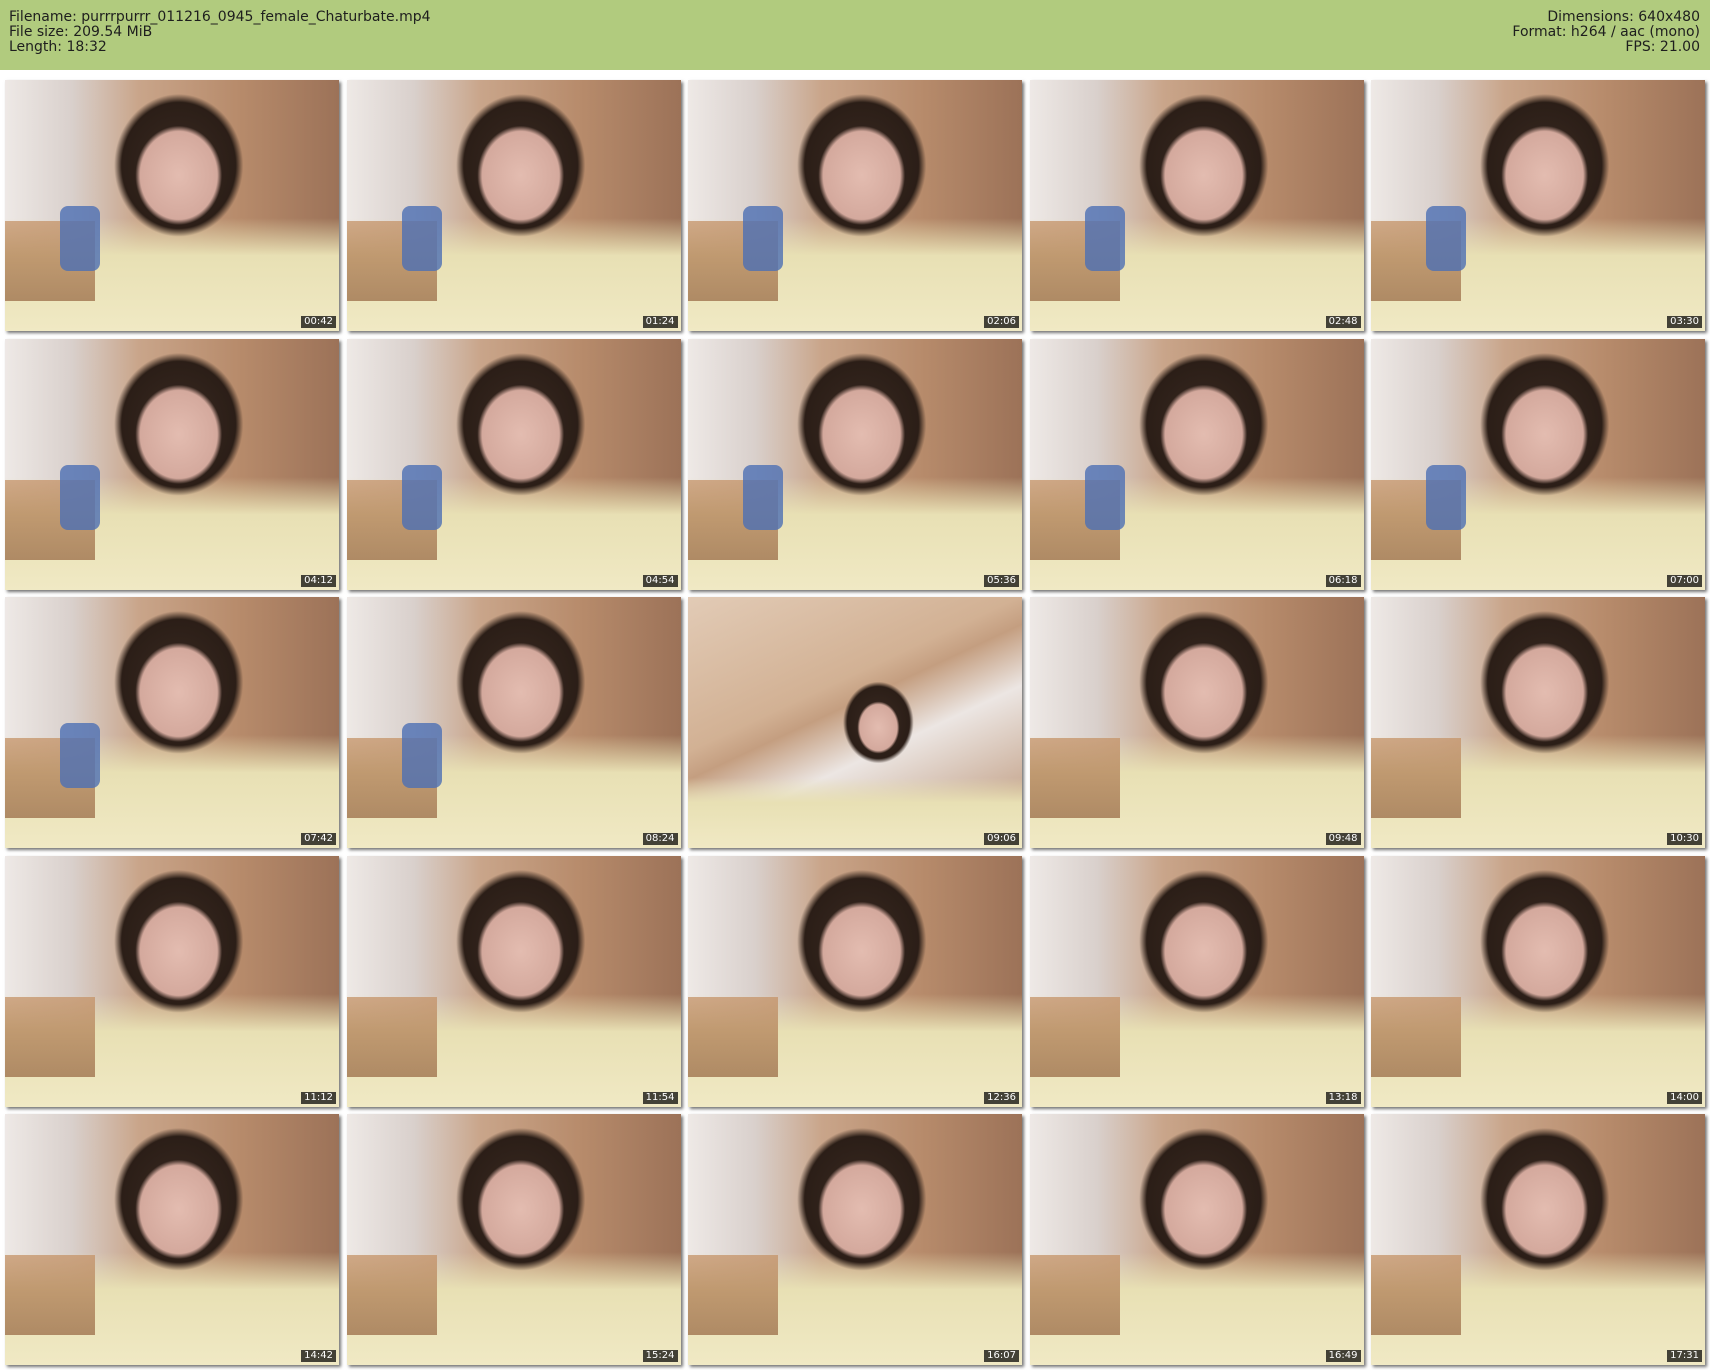 This screenshot has width=1710, height=1370. What do you see at coordinates (1343, 839) in the screenshot?
I see `timestamp-label: 09:48` at bounding box center [1343, 839].